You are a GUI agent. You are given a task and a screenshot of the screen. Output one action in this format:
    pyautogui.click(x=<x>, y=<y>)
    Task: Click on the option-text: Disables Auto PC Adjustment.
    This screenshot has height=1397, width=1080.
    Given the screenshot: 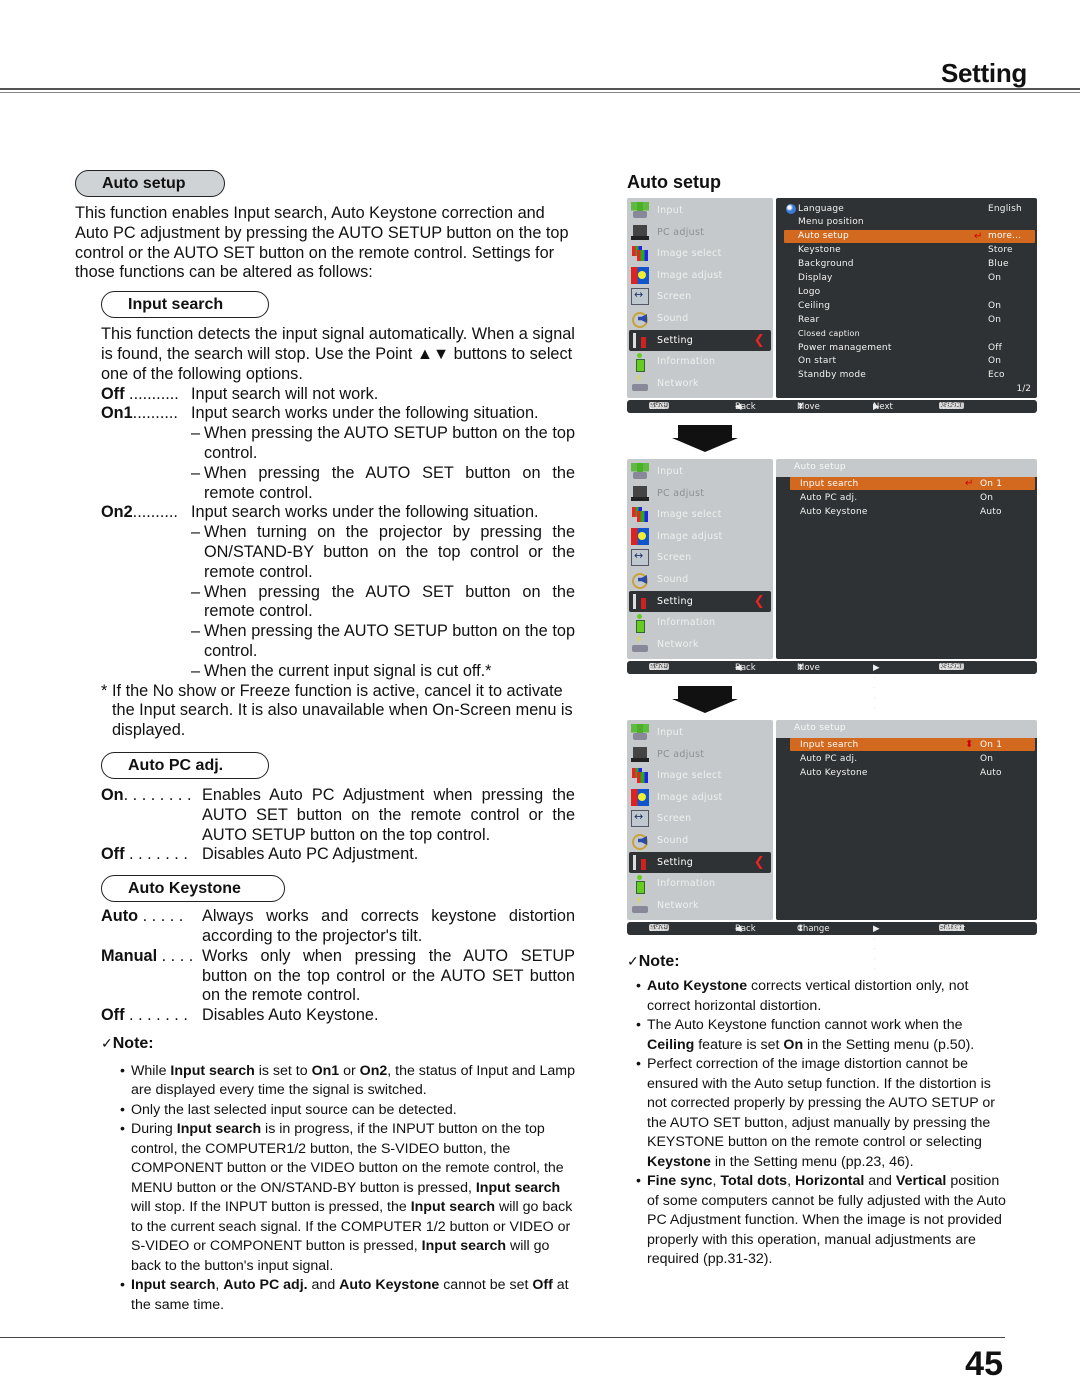 What is the action you would take?
    pyautogui.click(x=310, y=854)
    